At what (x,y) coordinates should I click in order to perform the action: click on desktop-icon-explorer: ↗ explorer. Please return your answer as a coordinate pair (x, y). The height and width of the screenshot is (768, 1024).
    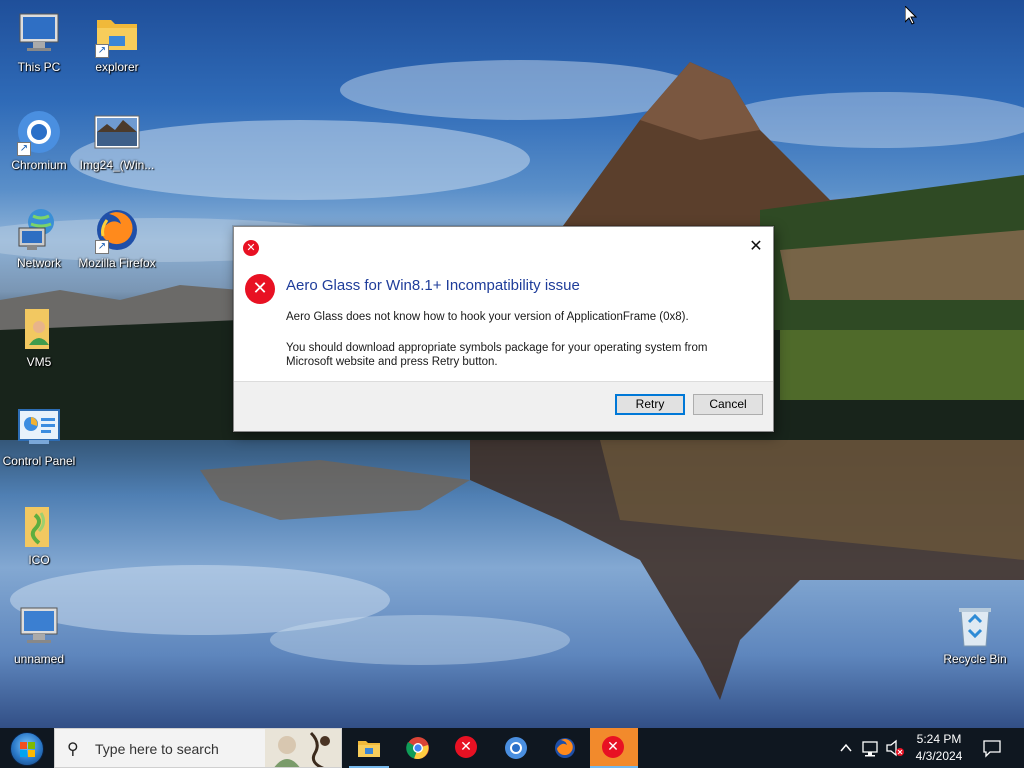
    Looking at the image, I should click on (117, 42).